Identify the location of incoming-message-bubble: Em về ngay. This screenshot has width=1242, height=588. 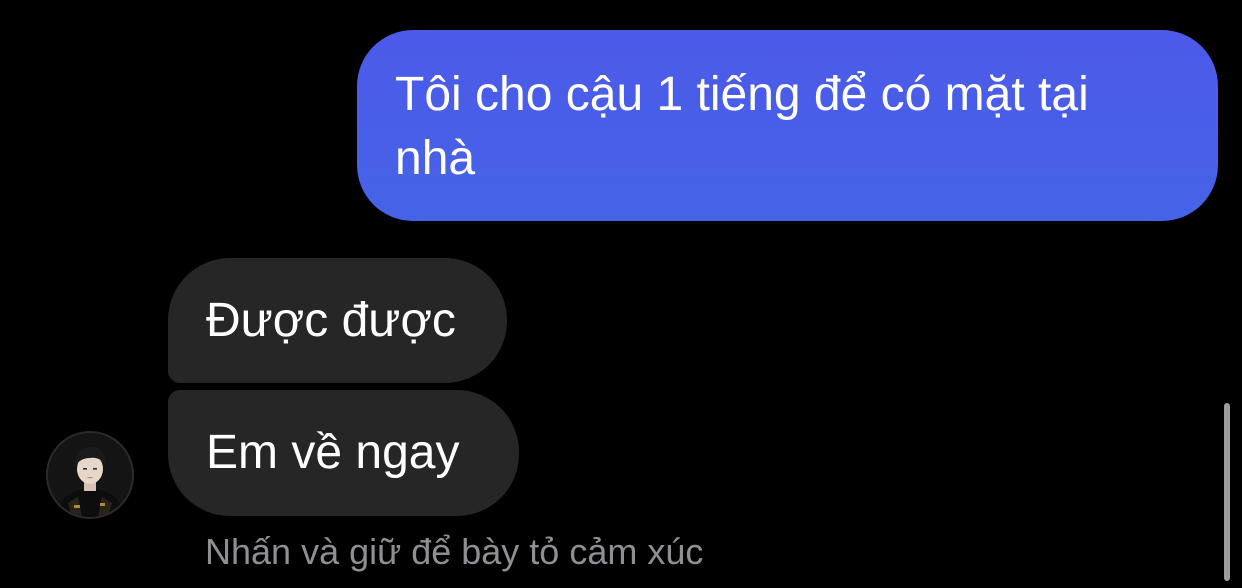
(343, 453).